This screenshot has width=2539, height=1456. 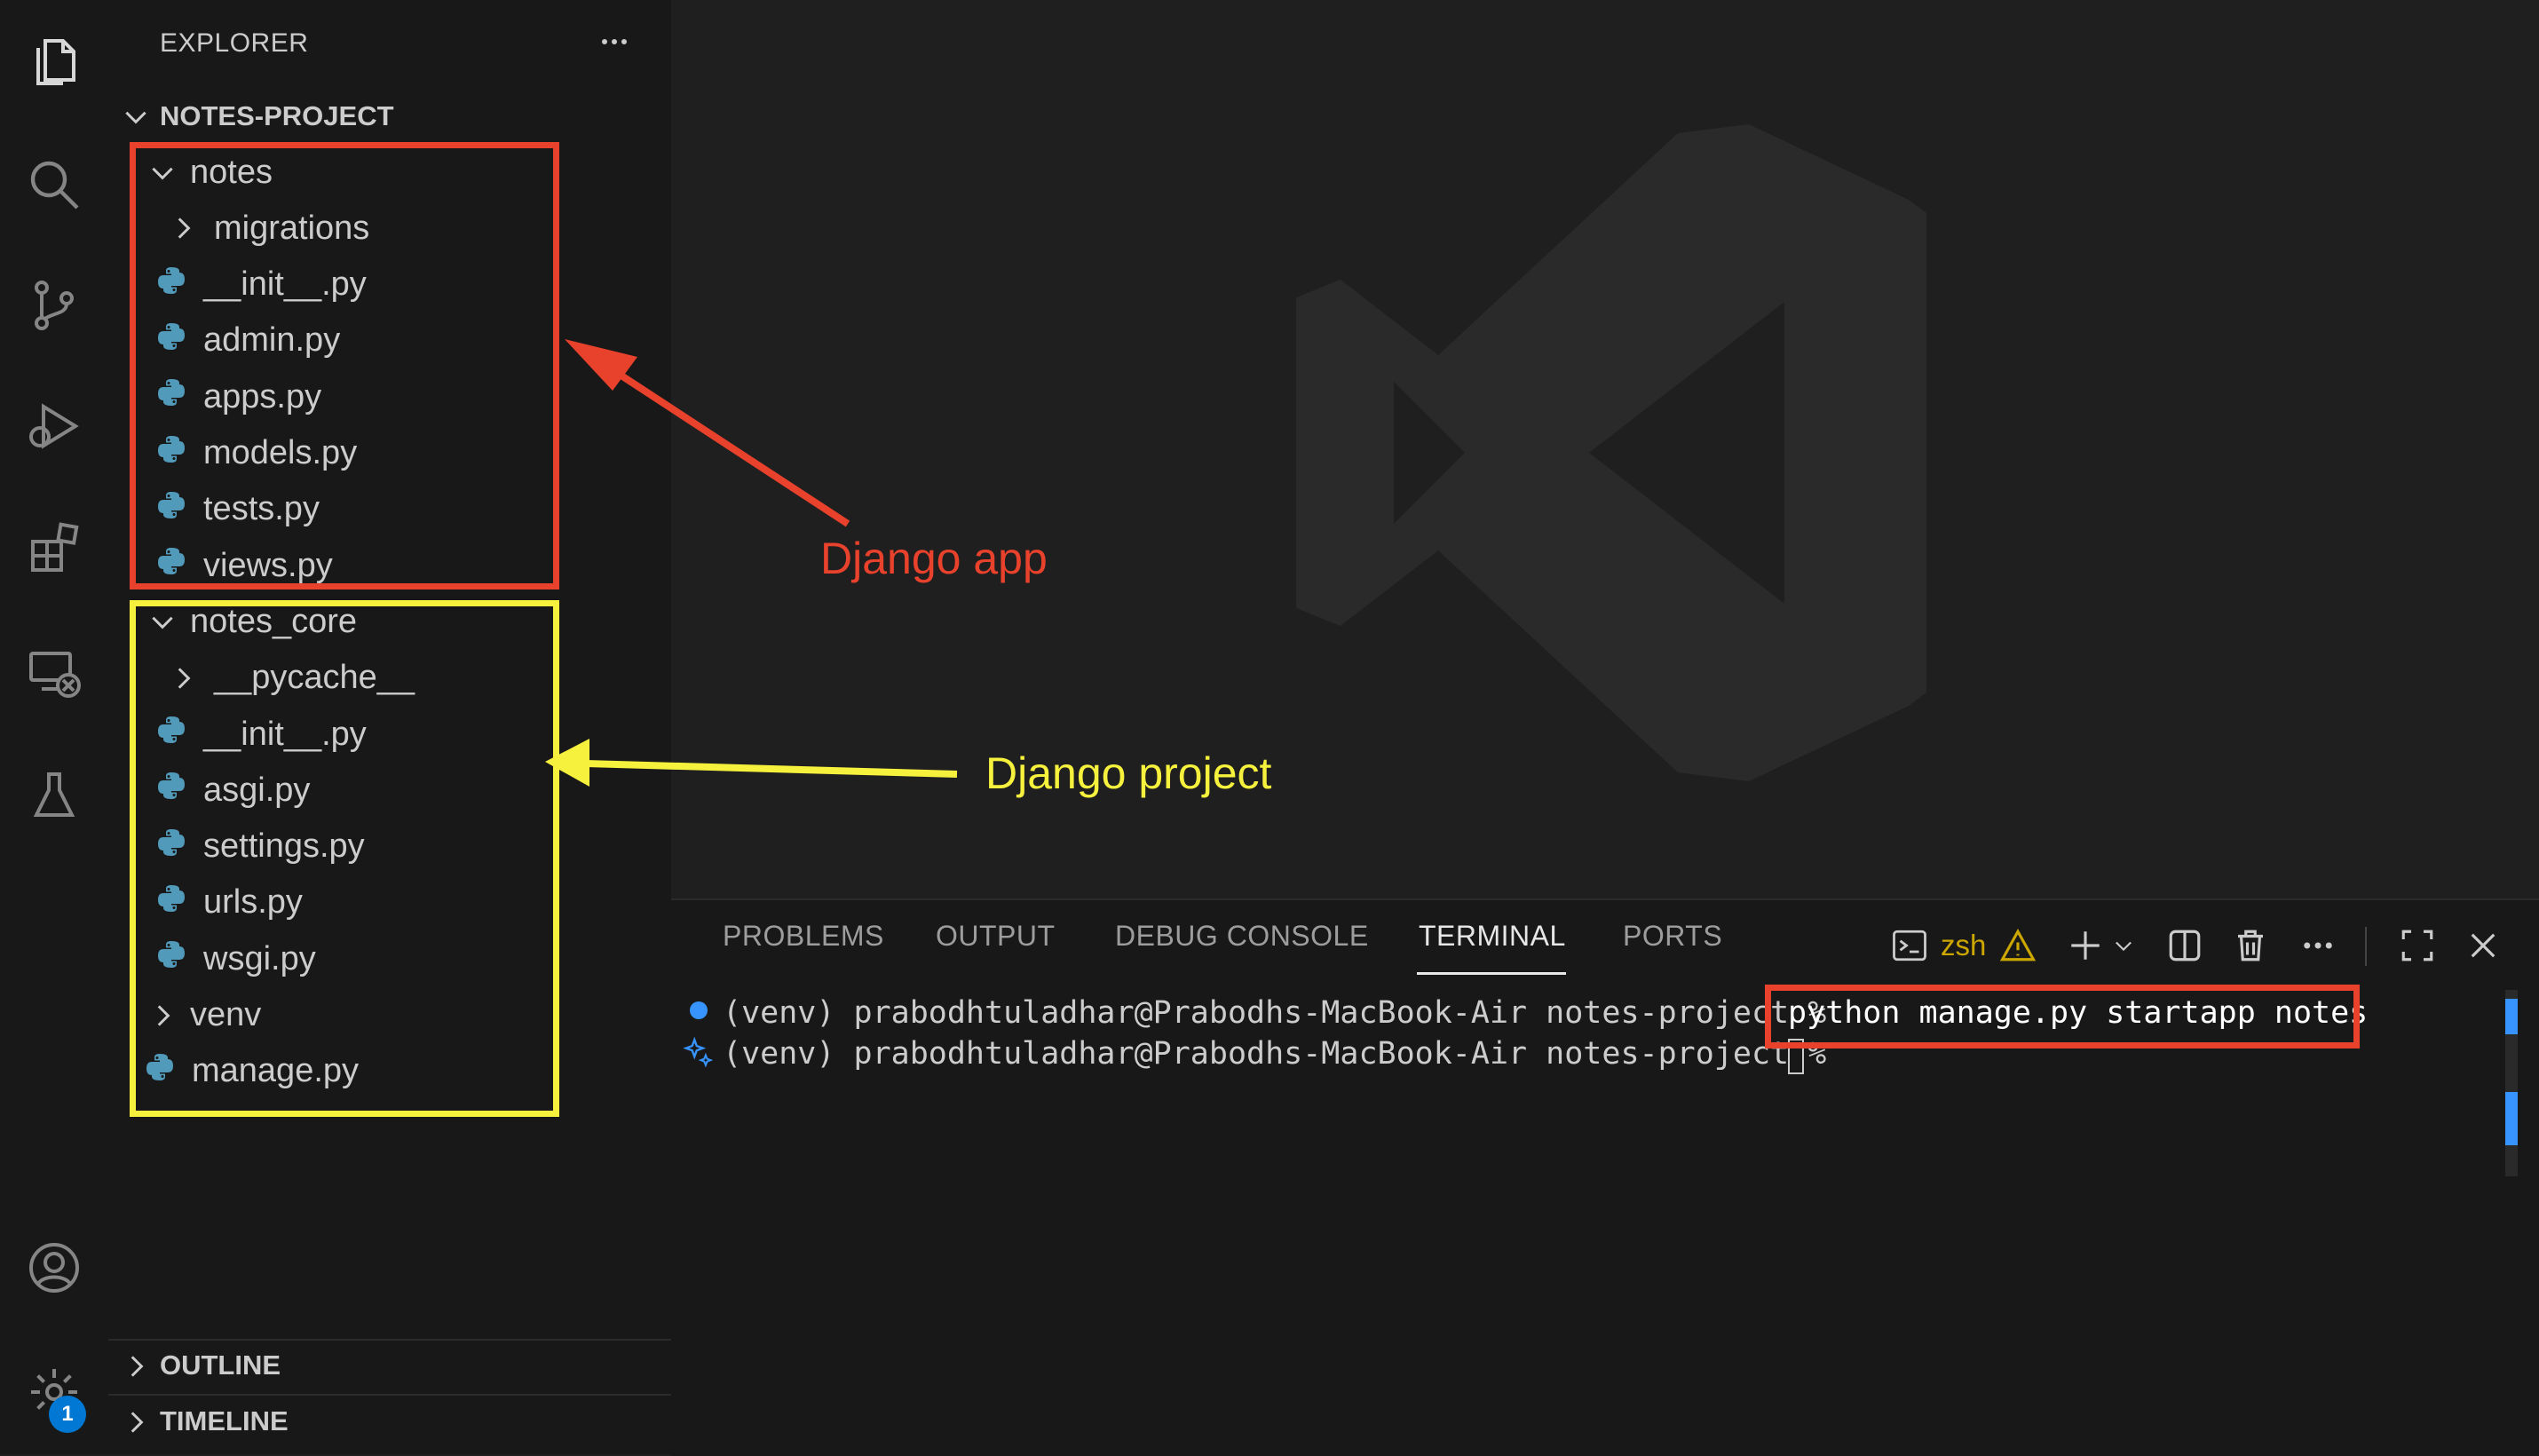 I want to click on more-icon, so click(x=2318, y=945).